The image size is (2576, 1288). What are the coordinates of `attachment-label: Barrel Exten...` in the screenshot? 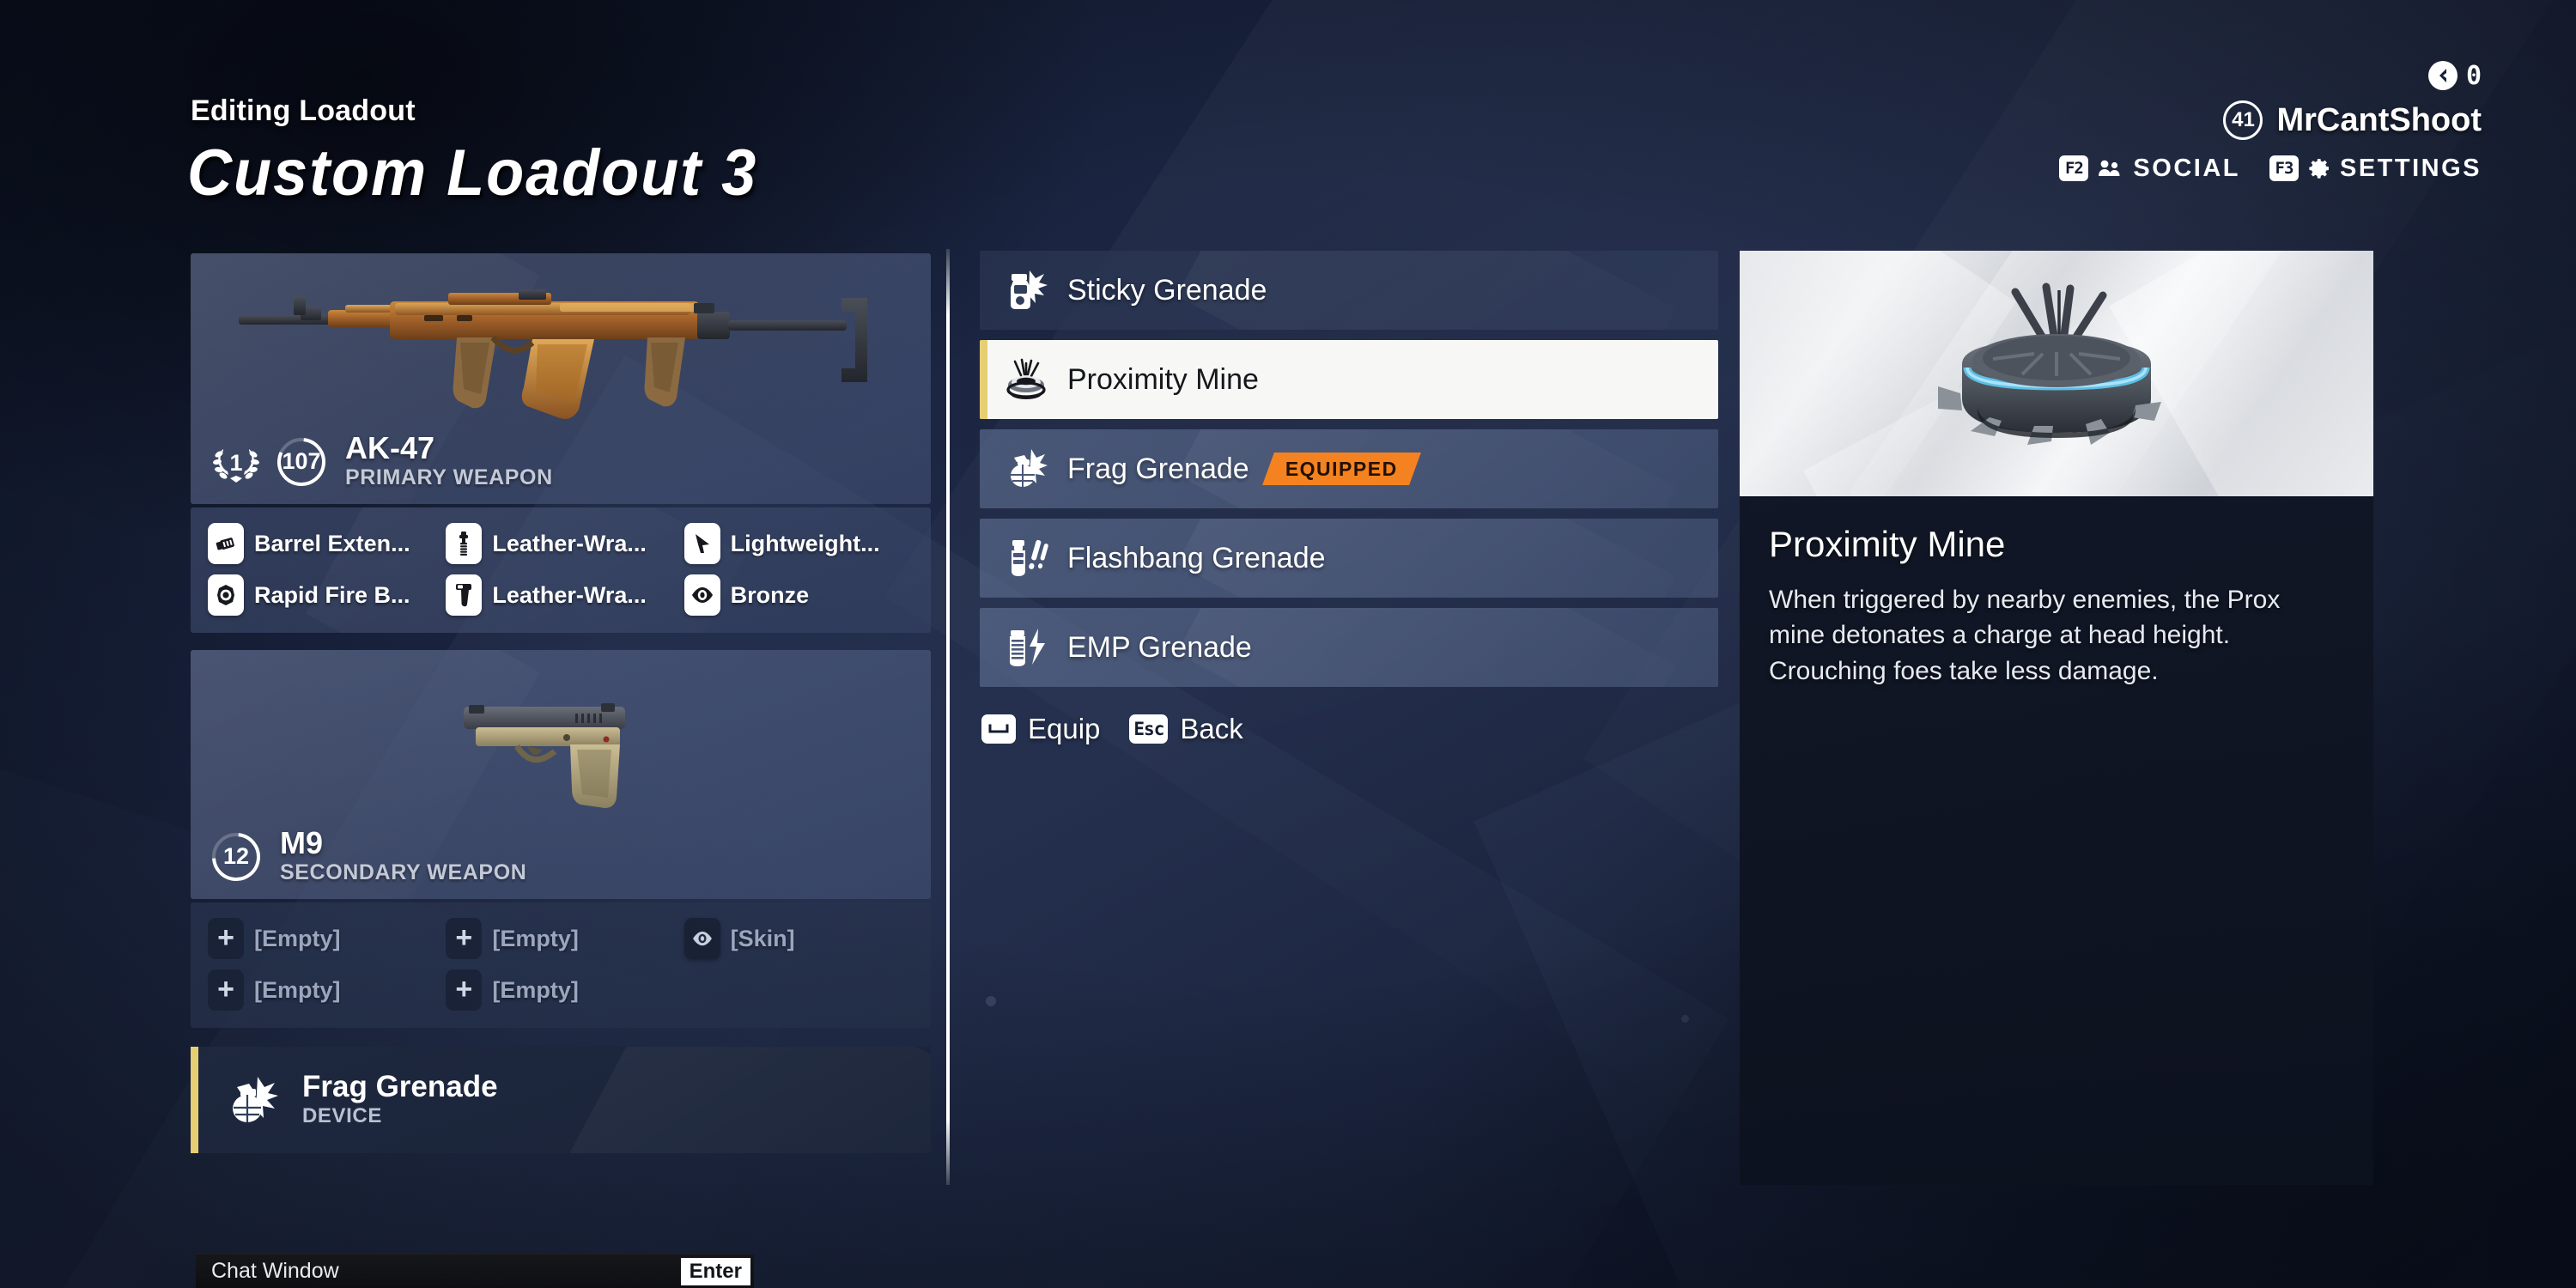 It's located at (332, 543).